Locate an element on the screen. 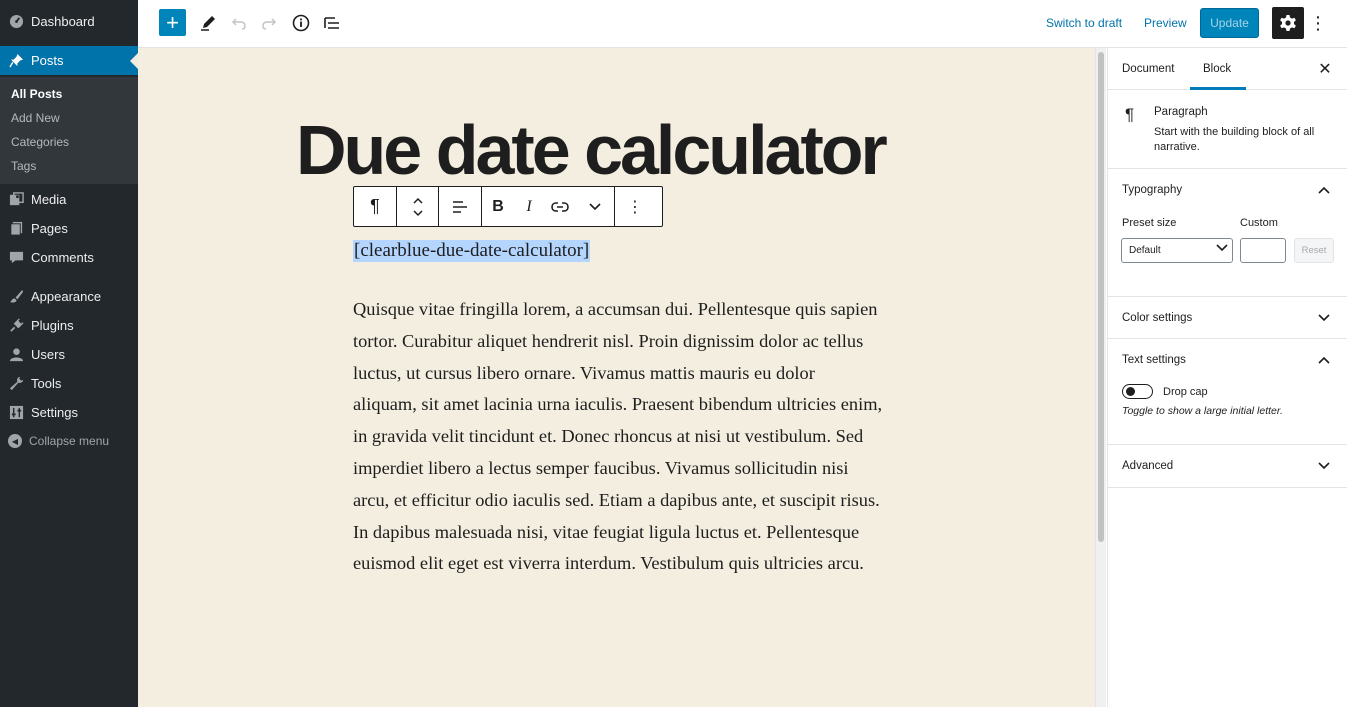 Image resolution: width=1347 pixels, height=707 pixels. block-navigation-button is located at coordinates (332, 23).